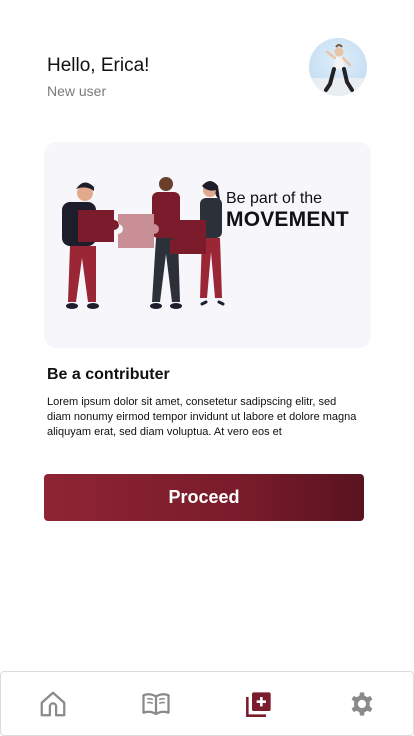  I want to click on gear-icon, so click(361, 703).